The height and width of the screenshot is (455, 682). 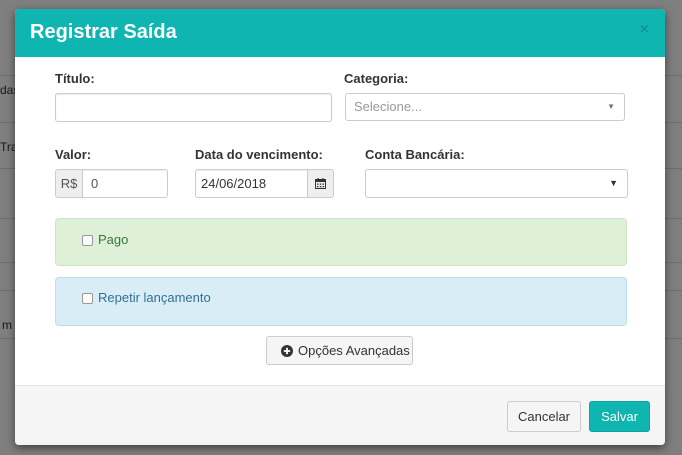 What do you see at coordinates (193, 107) in the screenshot?
I see `titulo-input` at bounding box center [193, 107].